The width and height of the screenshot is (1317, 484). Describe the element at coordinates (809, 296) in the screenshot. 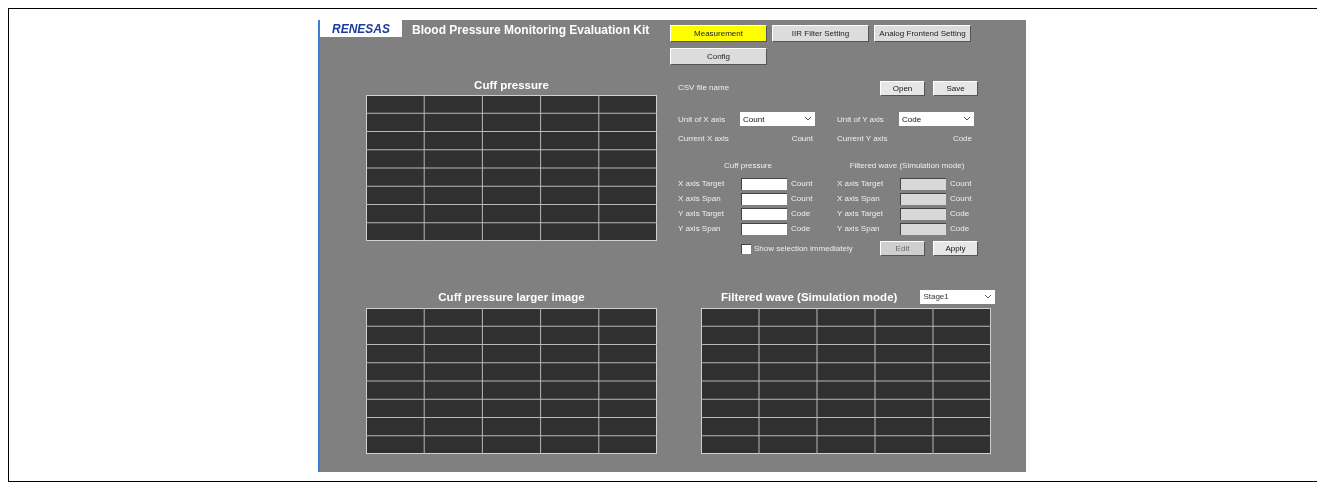

I see `chart-title: Filtered wave (Simulation mode)` at that location.